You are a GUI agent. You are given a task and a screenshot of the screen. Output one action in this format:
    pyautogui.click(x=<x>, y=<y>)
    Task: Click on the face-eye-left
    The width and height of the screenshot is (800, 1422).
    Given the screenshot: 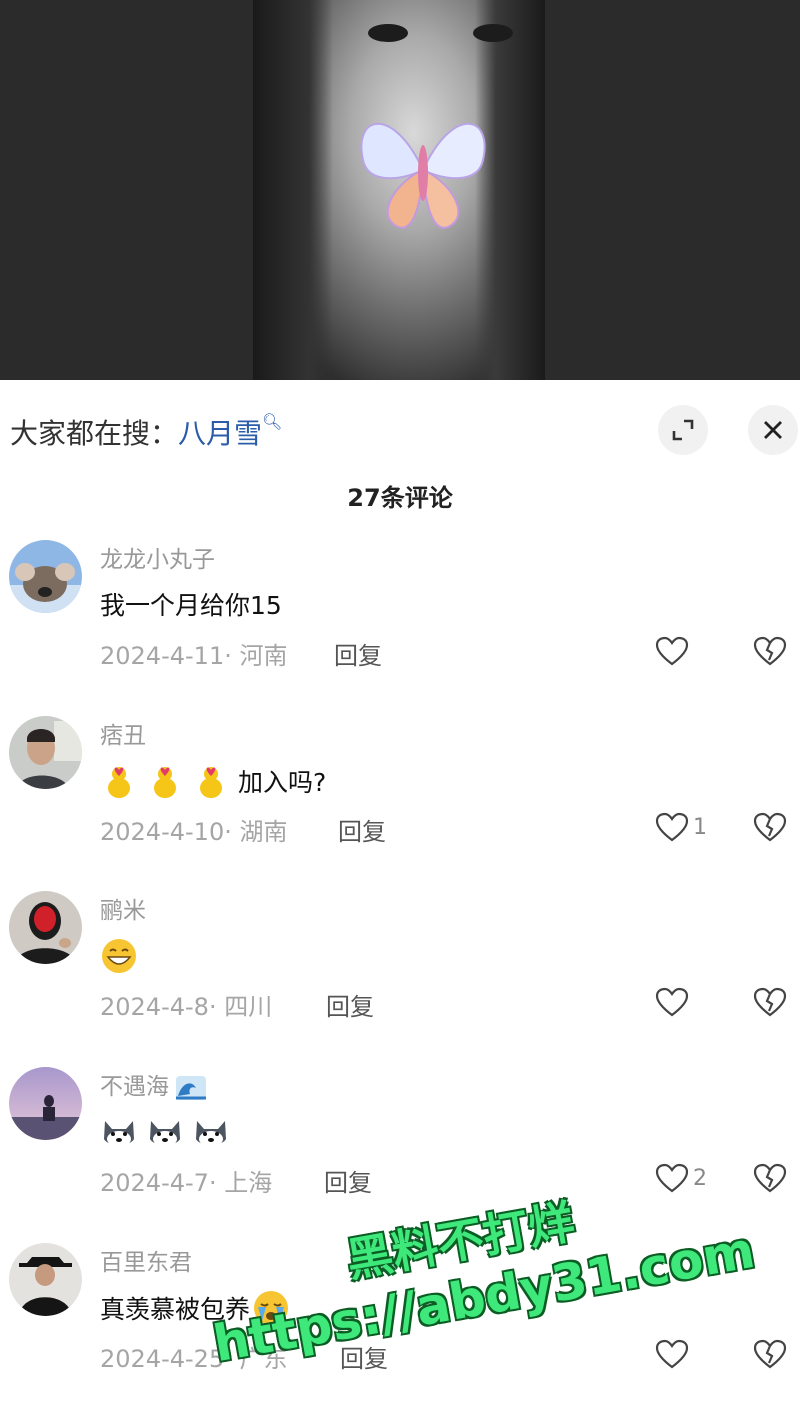 What is the action you would take?
    pyautogui.click(x=388, y=33)
    